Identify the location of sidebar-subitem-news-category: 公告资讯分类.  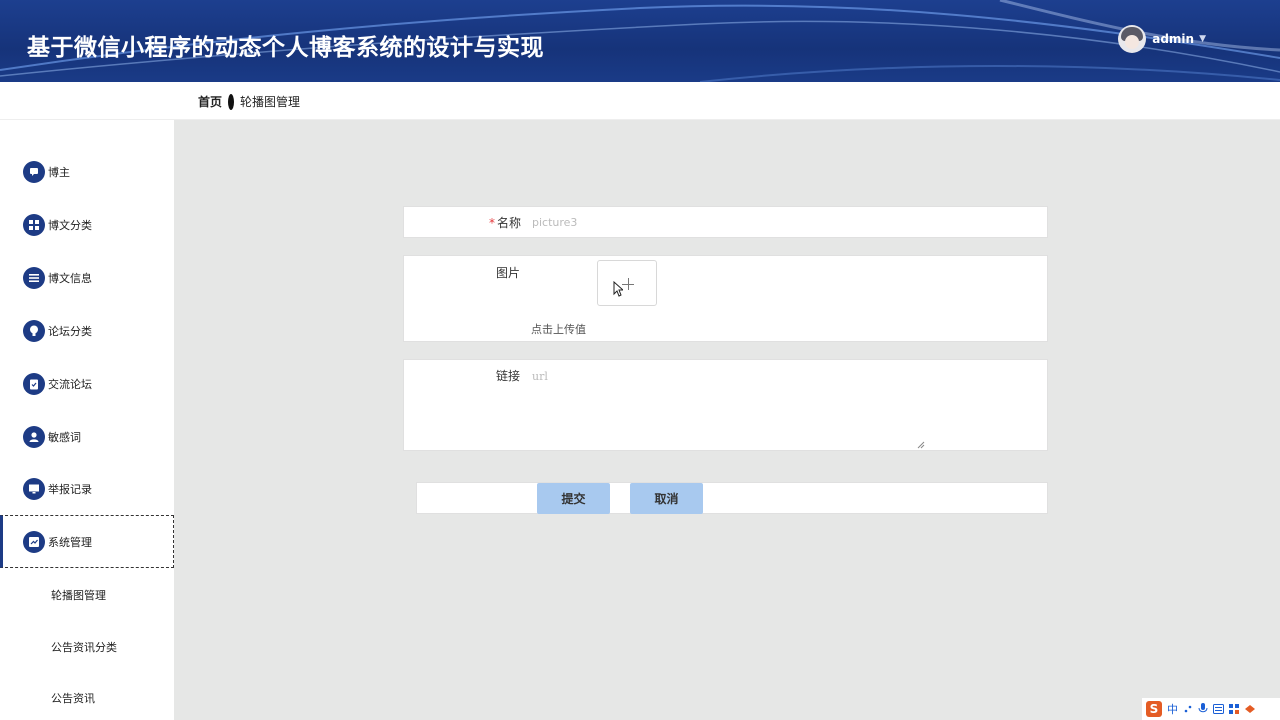
(84, 647).